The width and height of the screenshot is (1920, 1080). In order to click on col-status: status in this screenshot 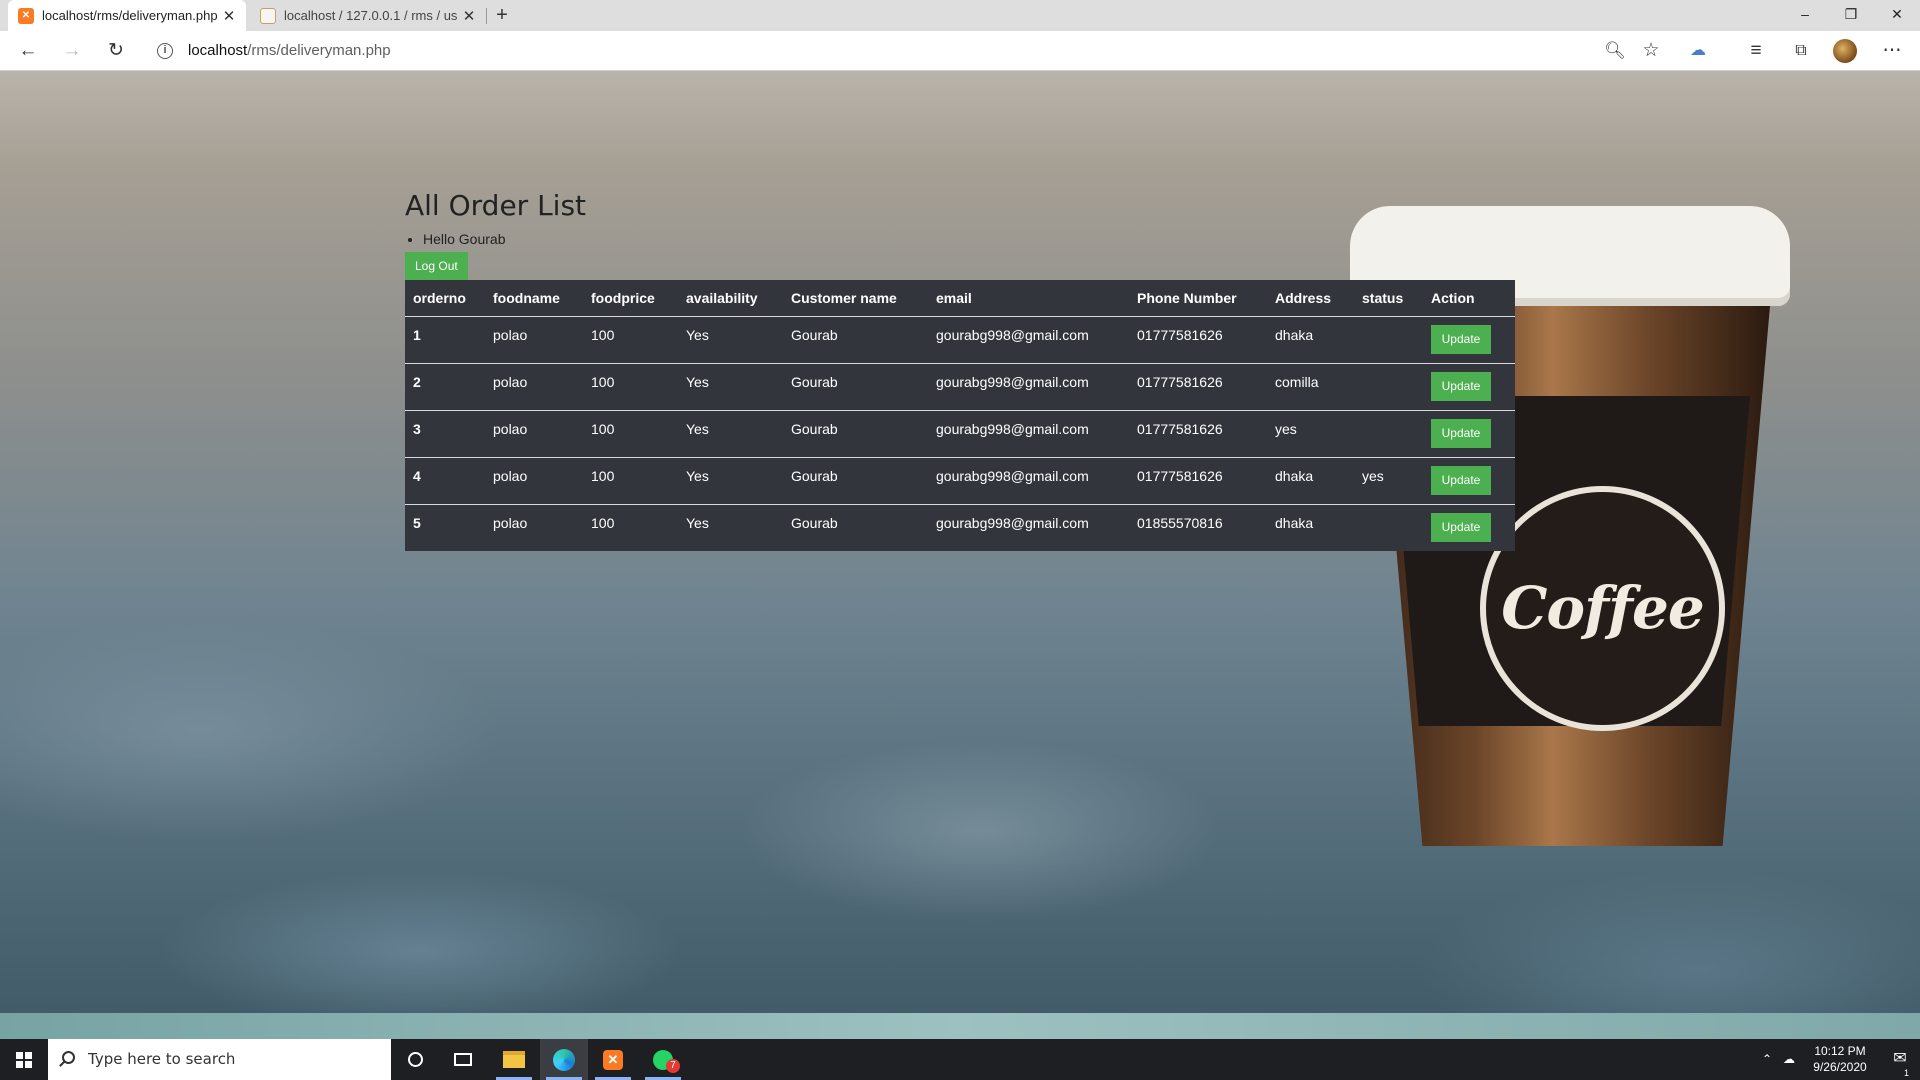, I will do `click(1388, 298)`.